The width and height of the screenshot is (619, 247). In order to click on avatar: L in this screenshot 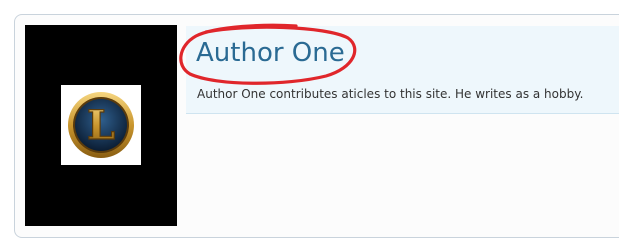, I will do `click(101, 125)`.